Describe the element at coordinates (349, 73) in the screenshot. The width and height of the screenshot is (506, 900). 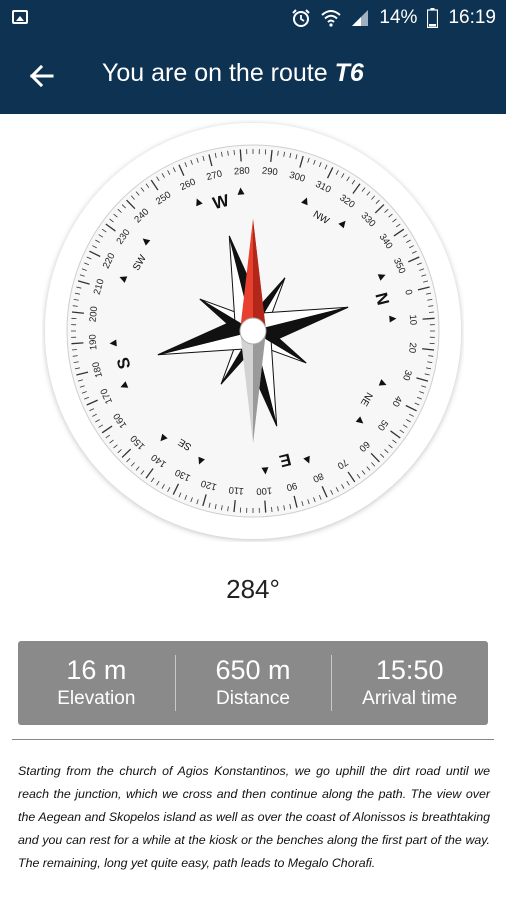
I see `route-name: T6` at that location.